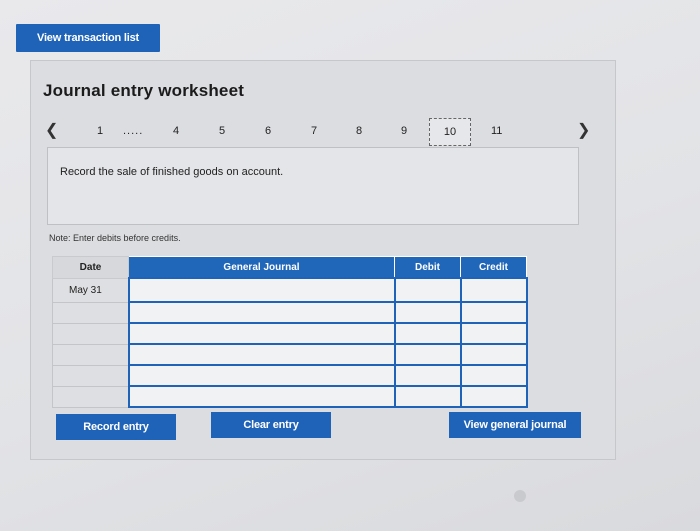 The image size is (700, 531). Describe the element at coordinates (144, 90) in the screenshot. I see `page-title: Journal entry worksheet` at that location.